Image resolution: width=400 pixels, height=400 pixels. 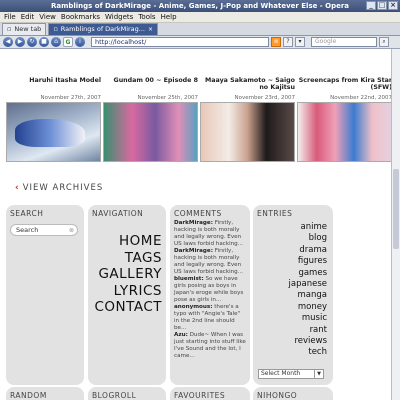 I want to click on tab-bar: ▫ New tab ▫ Ramblings of DarkMirag... ×, so click(x=200, y=29).